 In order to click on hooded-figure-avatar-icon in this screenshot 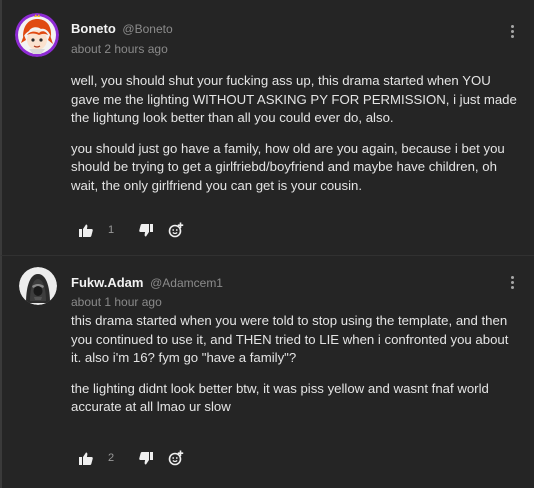, I will do `click(38, 286)`.